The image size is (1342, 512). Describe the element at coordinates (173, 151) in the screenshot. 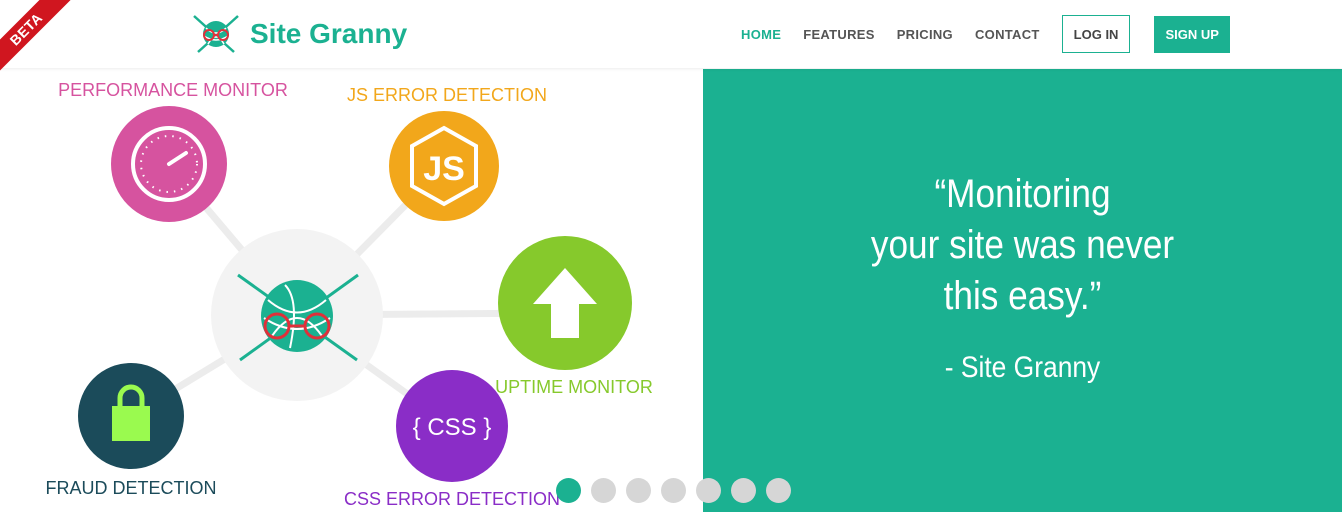

I see `performance-monitor-node: PERFORMANCE MONITOR` at that location.